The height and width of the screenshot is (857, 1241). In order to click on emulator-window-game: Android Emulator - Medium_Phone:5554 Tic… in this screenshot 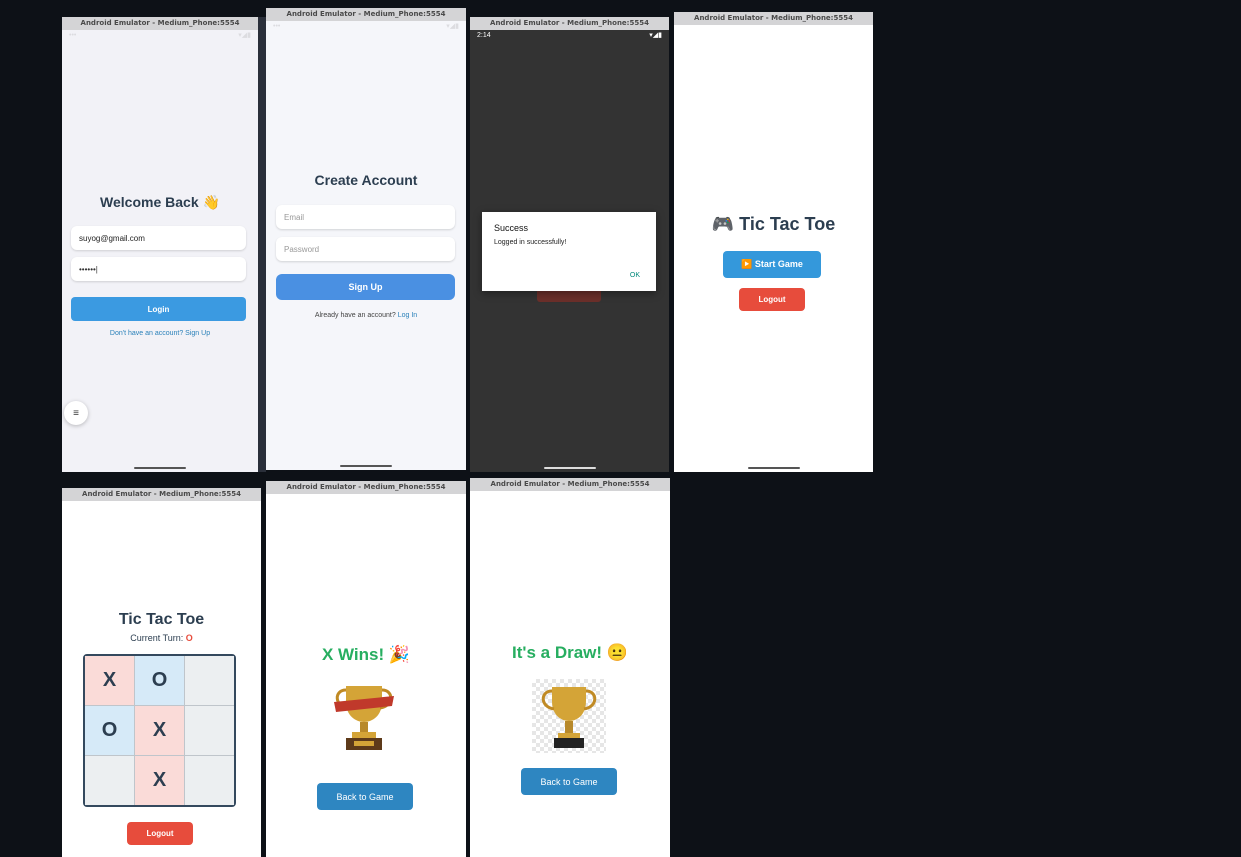, I will do `click(161, 672)`.